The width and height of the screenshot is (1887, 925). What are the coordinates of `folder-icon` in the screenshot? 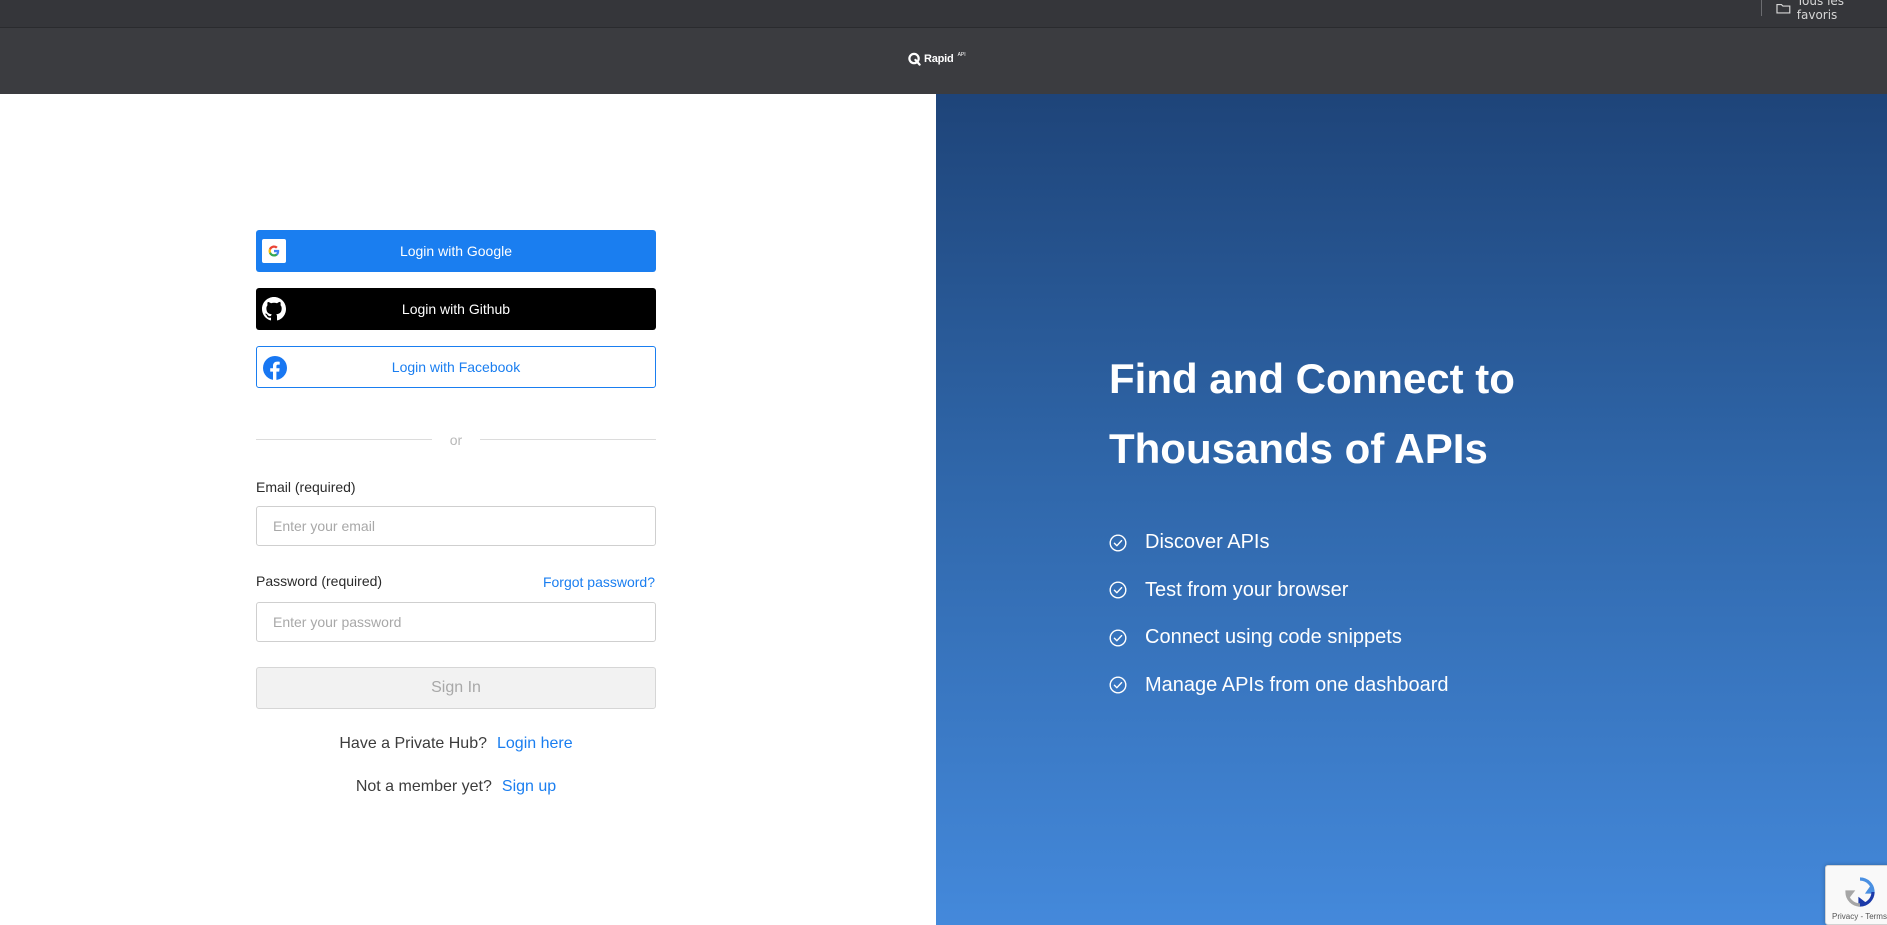 It's located at (1783, 8).